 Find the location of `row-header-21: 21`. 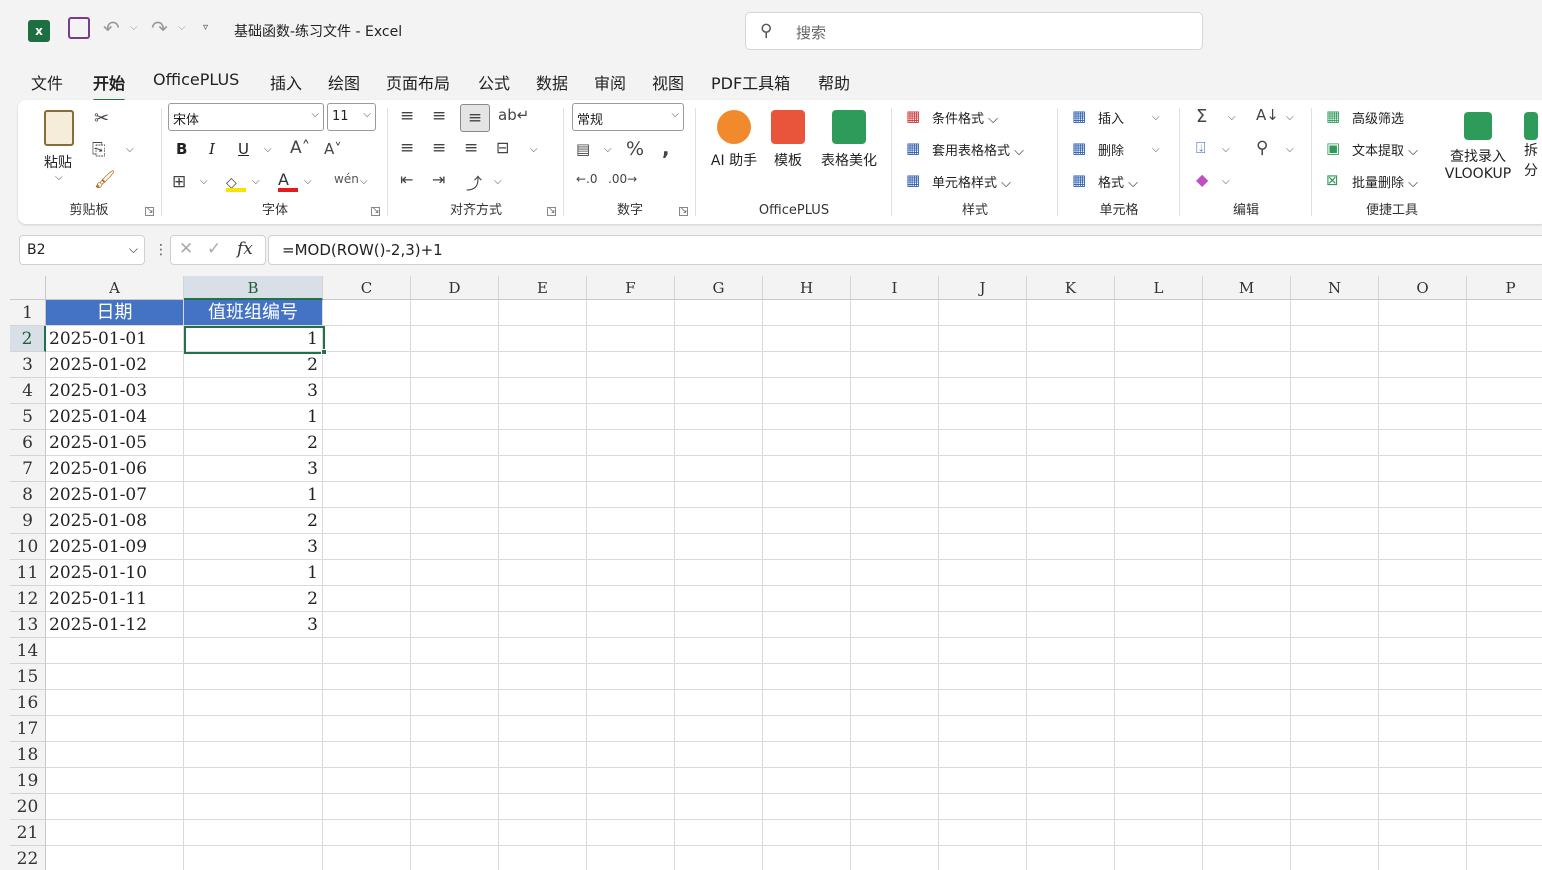

row-header-21: 21 is located at coordinates (28, 833).